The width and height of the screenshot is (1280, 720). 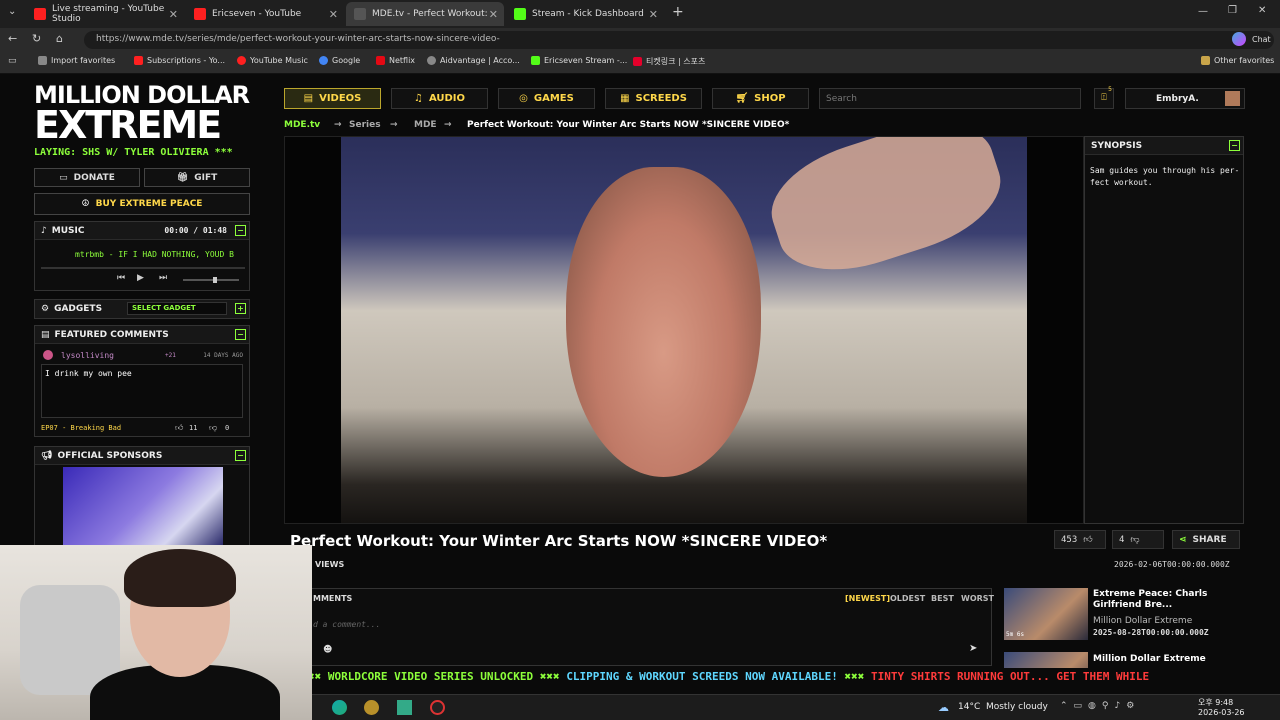 What do you see at coordinates (163, 278) in the screenshot?
I see `next-track-icon: ⏭` at bounding box center [163, 278].